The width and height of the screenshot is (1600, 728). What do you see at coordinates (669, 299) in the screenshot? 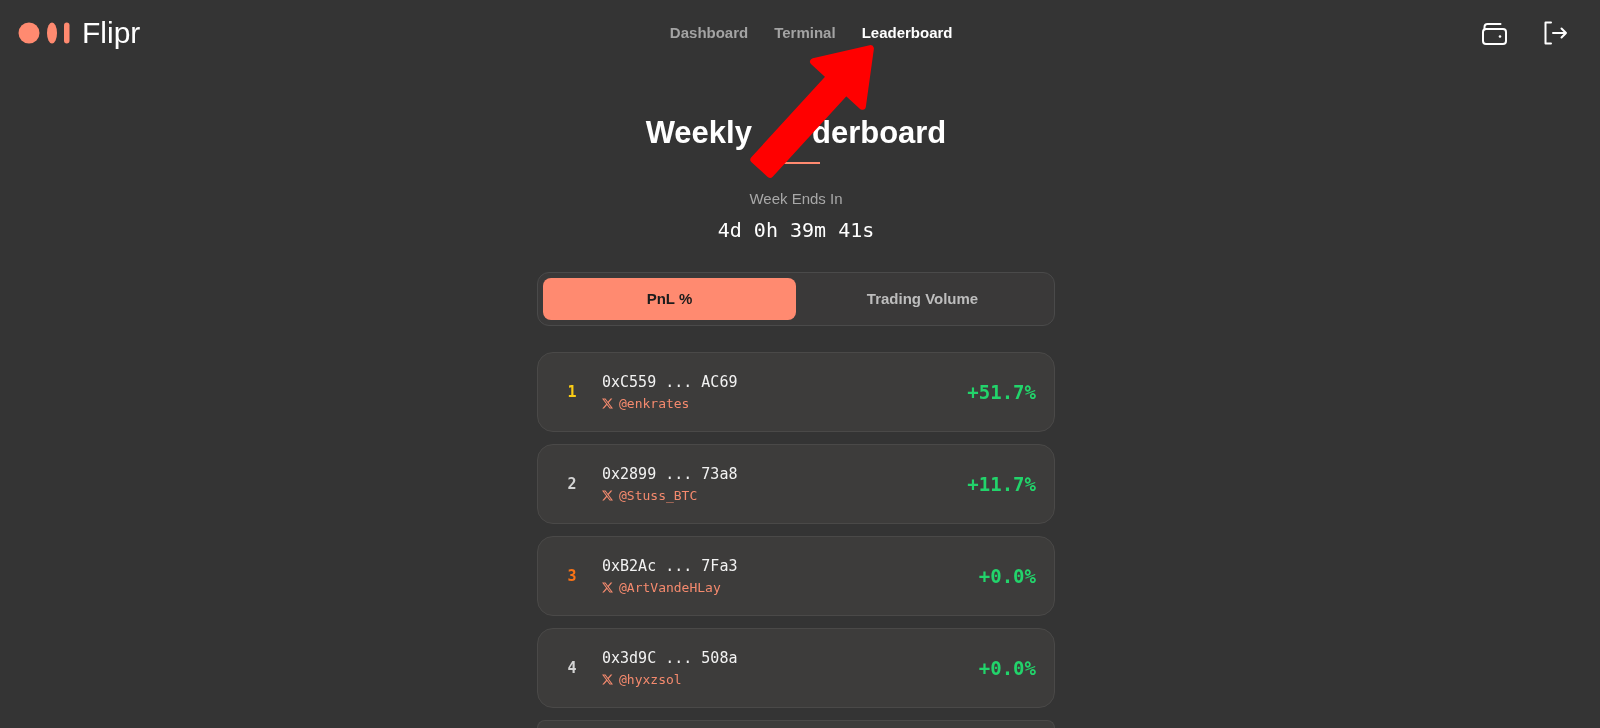
I see `leaderboard-tab: PnL %` at bounding box center [669, 299].